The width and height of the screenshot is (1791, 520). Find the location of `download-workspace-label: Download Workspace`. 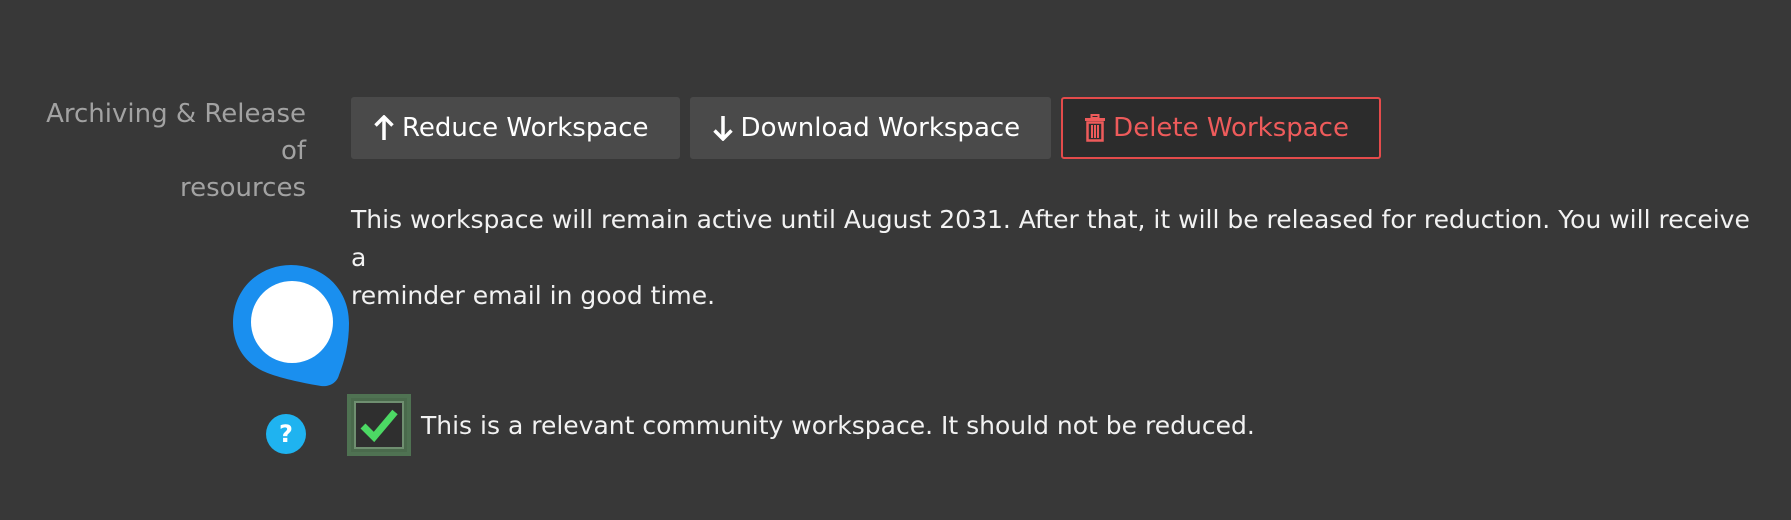

download-workspace-label: Download Workspace is located at coordinates (880, 128).